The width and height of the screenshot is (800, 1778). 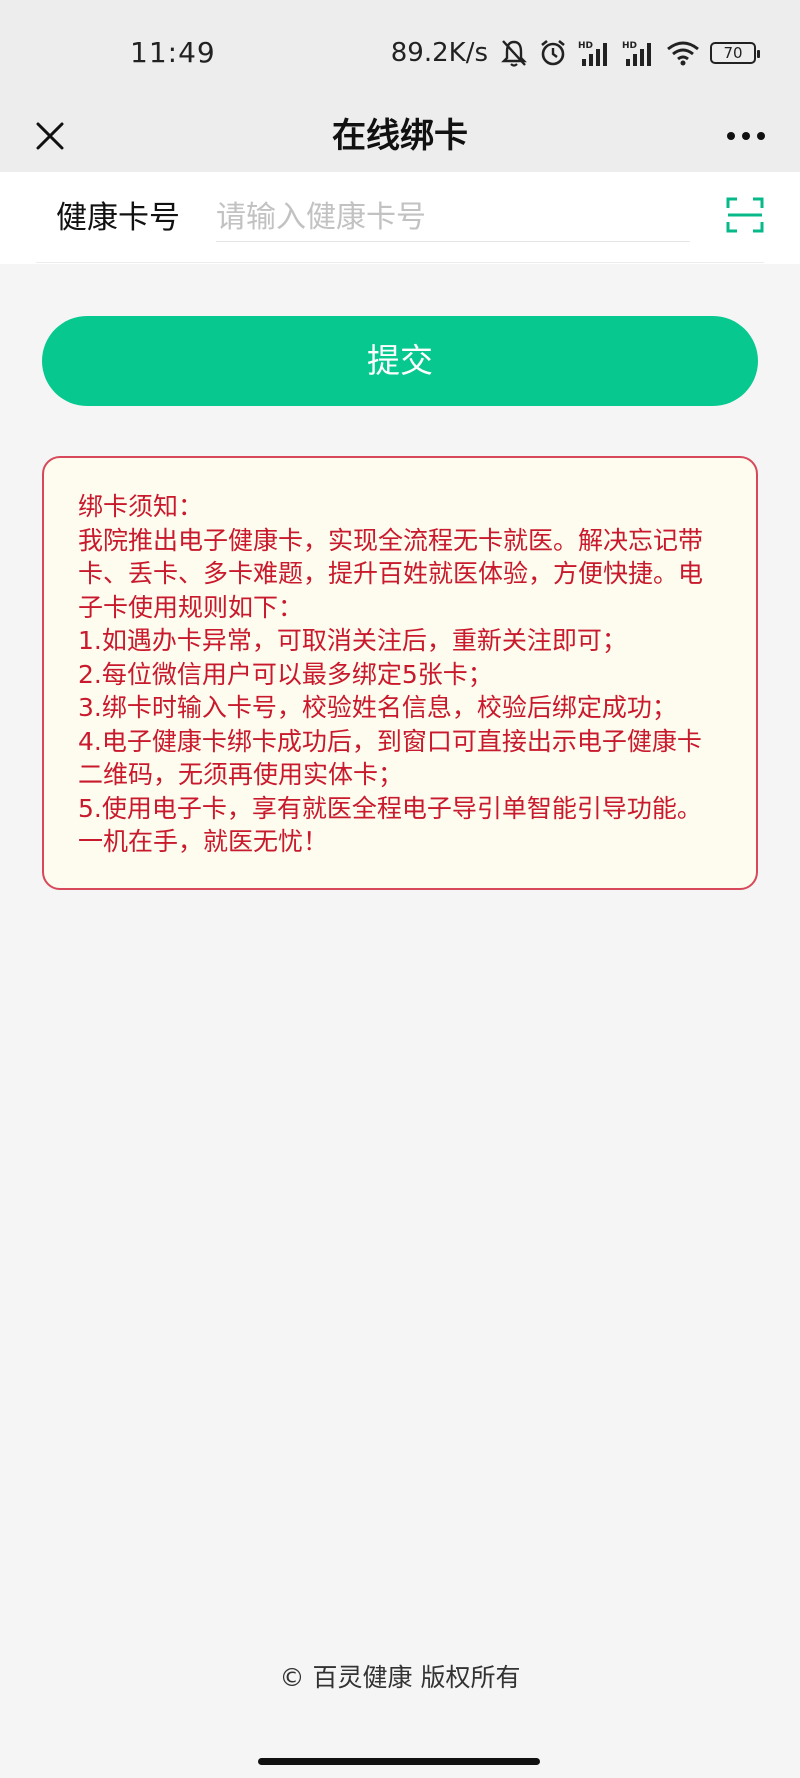 I want to click on submit-button: 提交, so click(x=400, y=361).